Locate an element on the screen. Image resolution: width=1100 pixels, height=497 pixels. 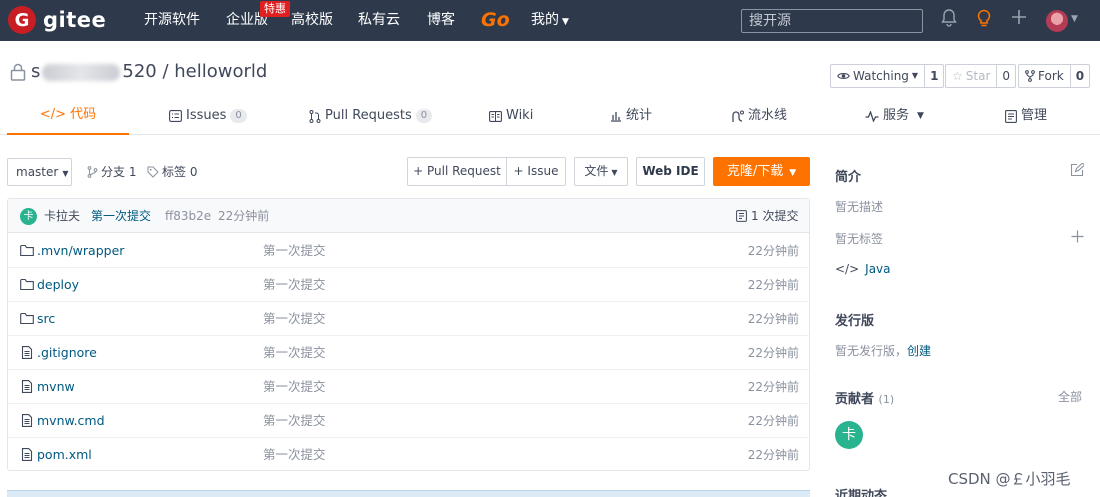
file-name: .mvn/wrapper is located at coordinates (80, 251).